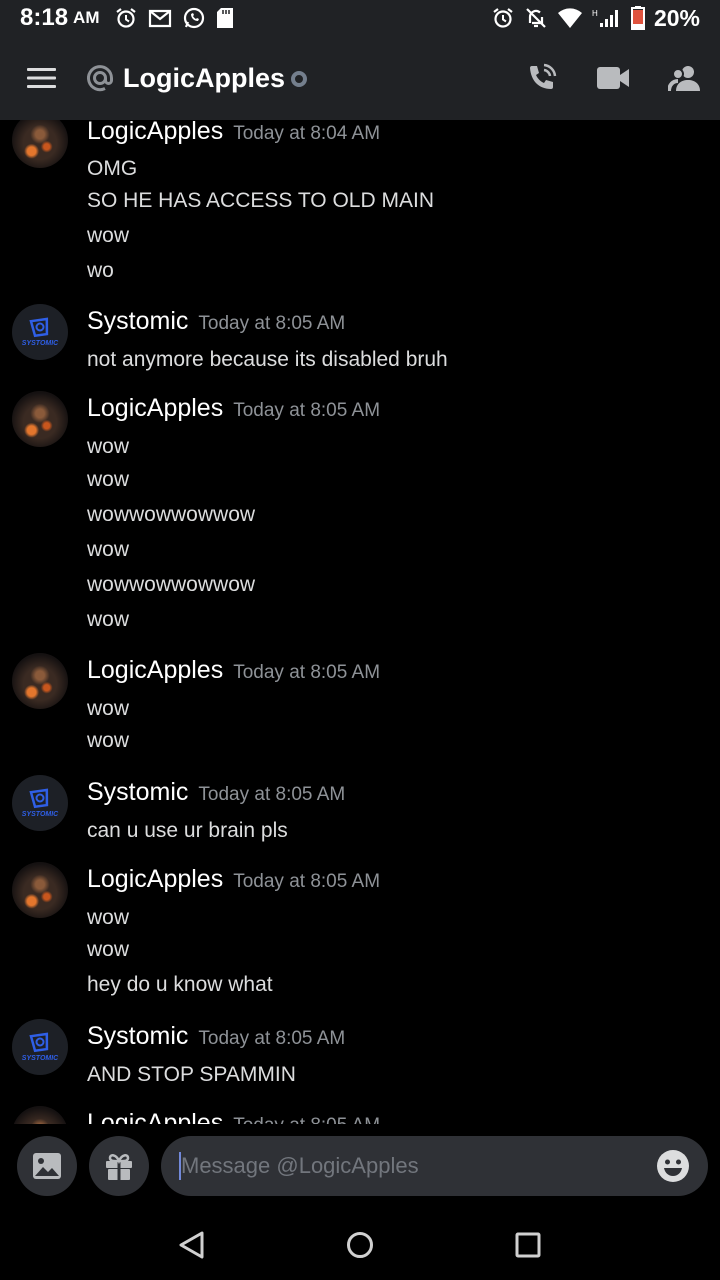  Describe the element at coordinates (100, 78) in the screenshot. I see `at-icon` at that location.